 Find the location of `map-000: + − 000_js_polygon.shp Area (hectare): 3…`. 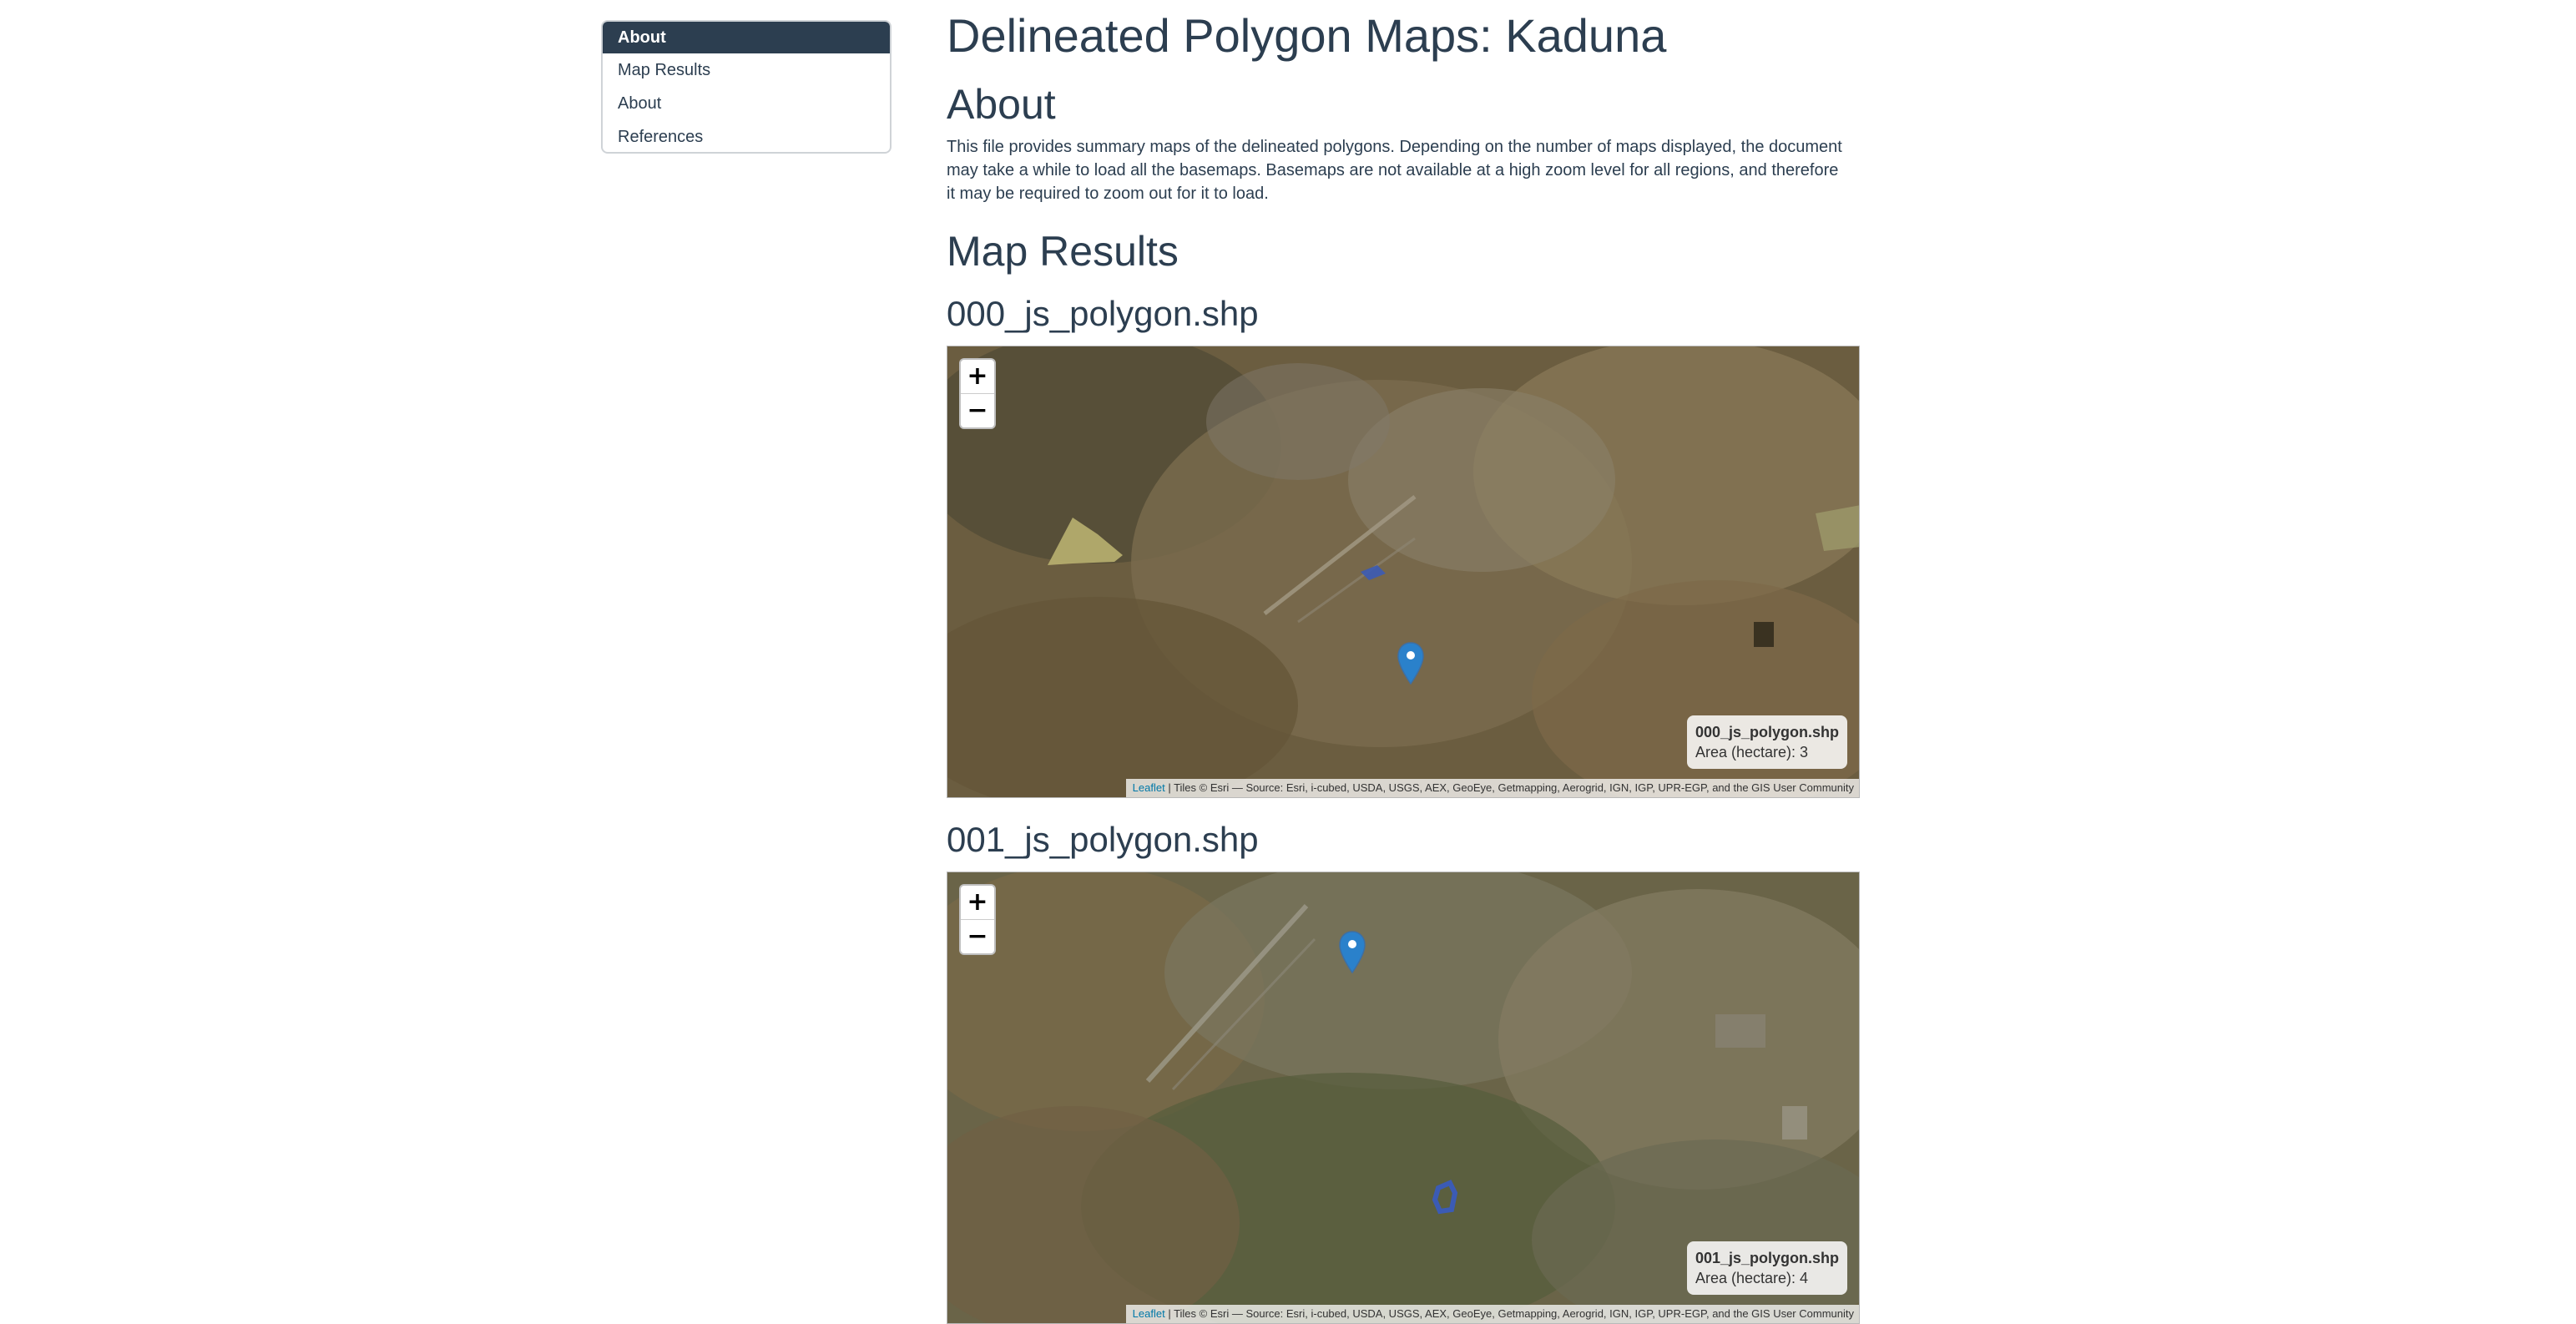

map-000: + − 000_js_polygon.shp Area (hectare): 3… is located at coordinates (1403, 572).